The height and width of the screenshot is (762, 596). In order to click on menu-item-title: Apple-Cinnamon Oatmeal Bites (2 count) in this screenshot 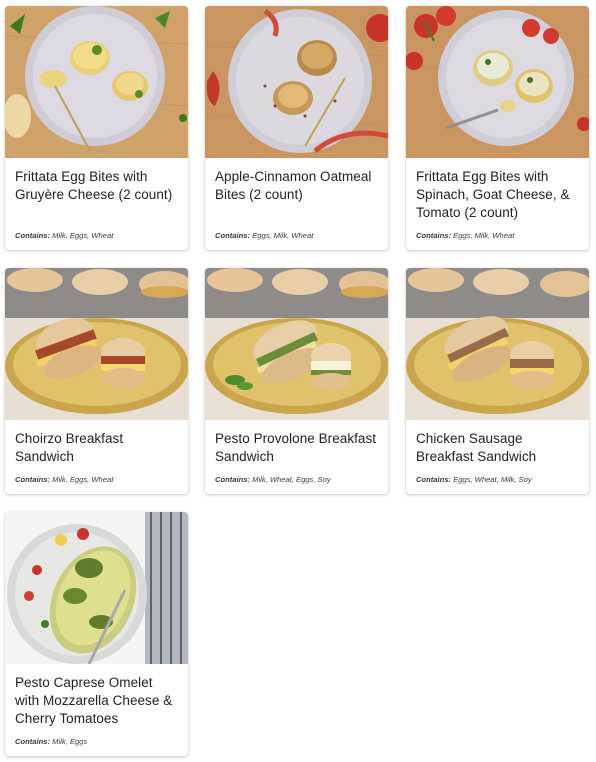, I will do `click(293, 185)`.